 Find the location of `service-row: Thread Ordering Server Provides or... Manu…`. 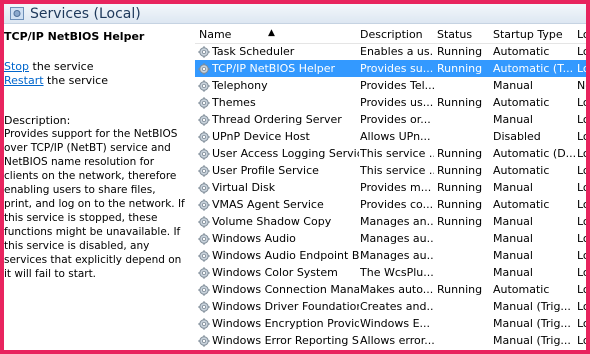

service-row: Thread Ordering Server Provides or... Manu… is located at coordinates (390, 119).